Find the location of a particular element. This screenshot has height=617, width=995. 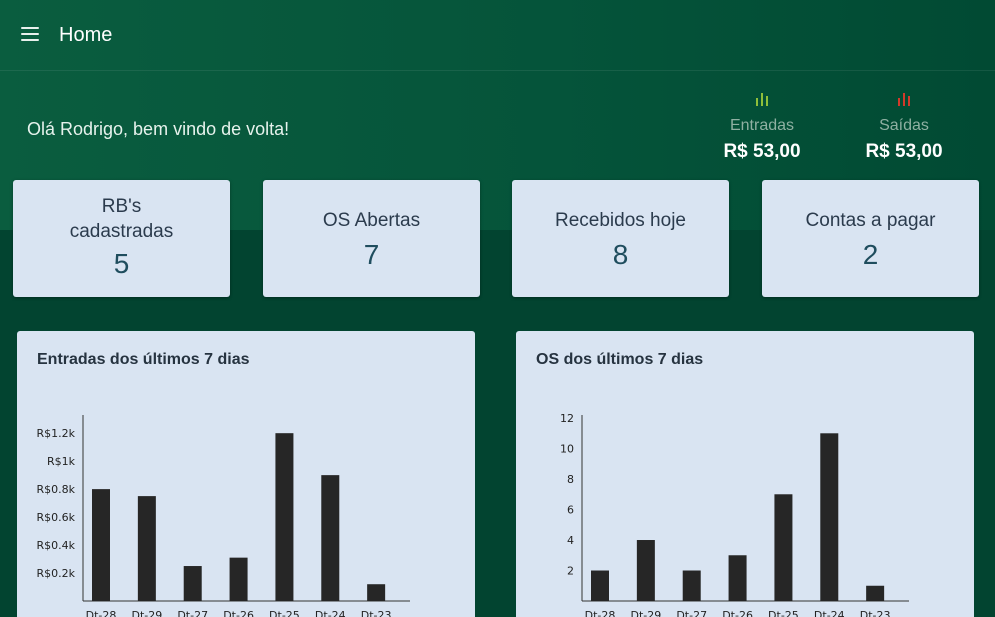

summary-entradas: Entradas R$ 53,00 is located at coordinates (762, 127).